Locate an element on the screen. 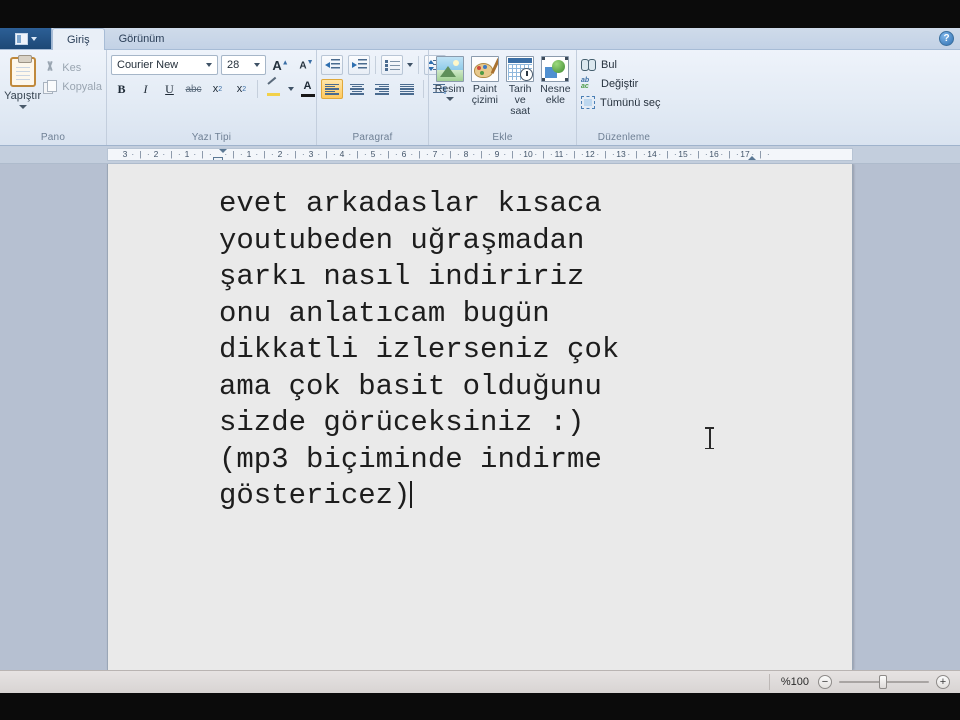  underline-label: U is located at coordinates (169, 88).